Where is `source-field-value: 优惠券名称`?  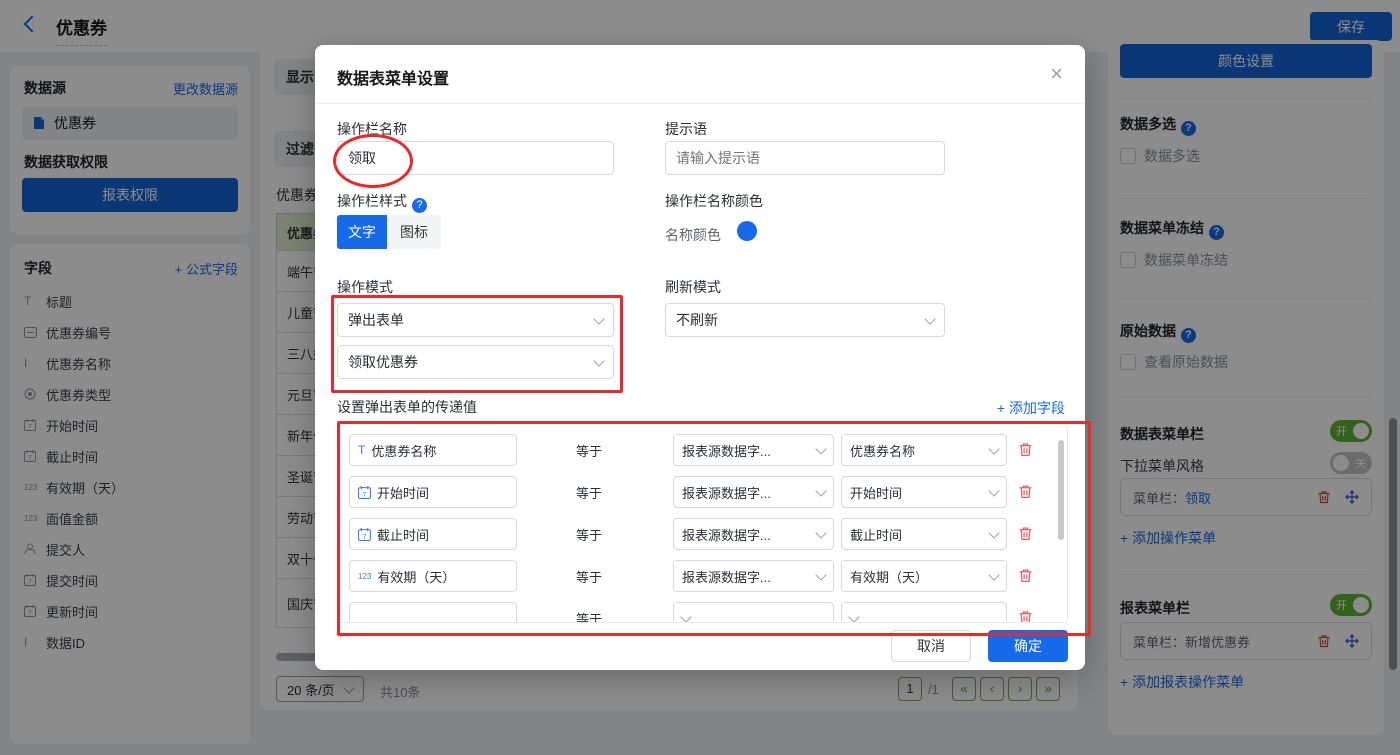
source-field-value: 优惠券名称 is located at coordinates (883, 451).